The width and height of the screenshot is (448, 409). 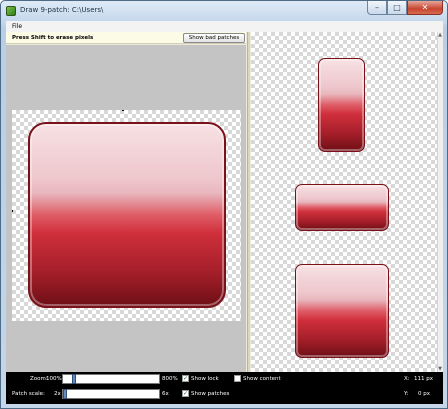 I want to click on close-button: ✕, so click(x=425, y=8).